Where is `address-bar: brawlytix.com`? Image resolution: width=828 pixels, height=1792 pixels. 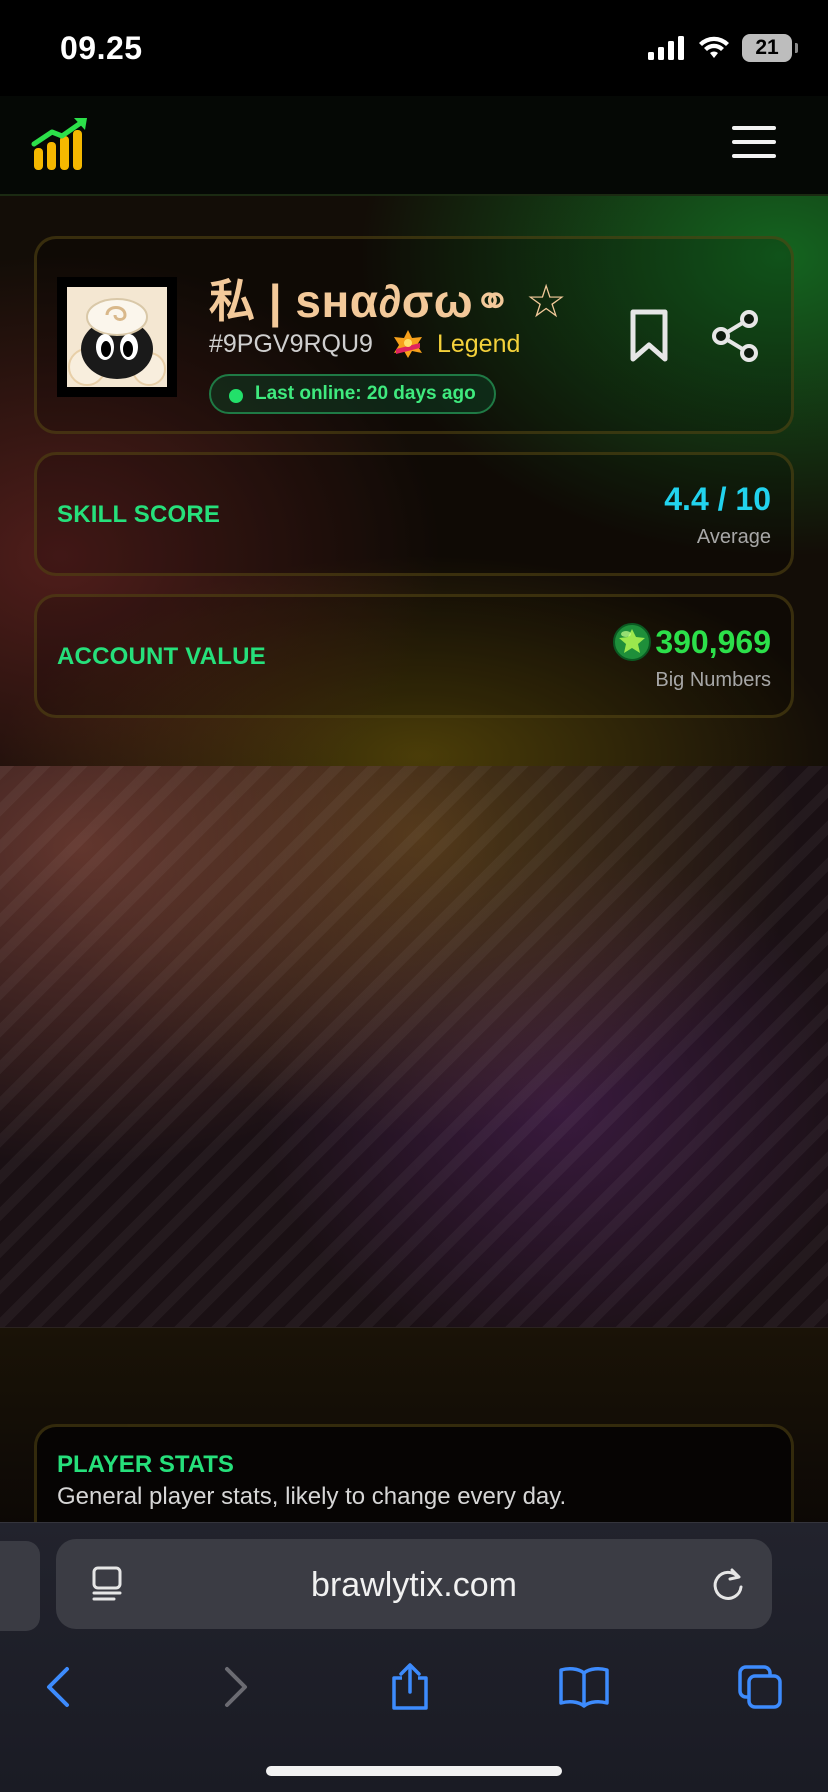
address-bar: brawlytix.com is located at coordinates (414, 1584).